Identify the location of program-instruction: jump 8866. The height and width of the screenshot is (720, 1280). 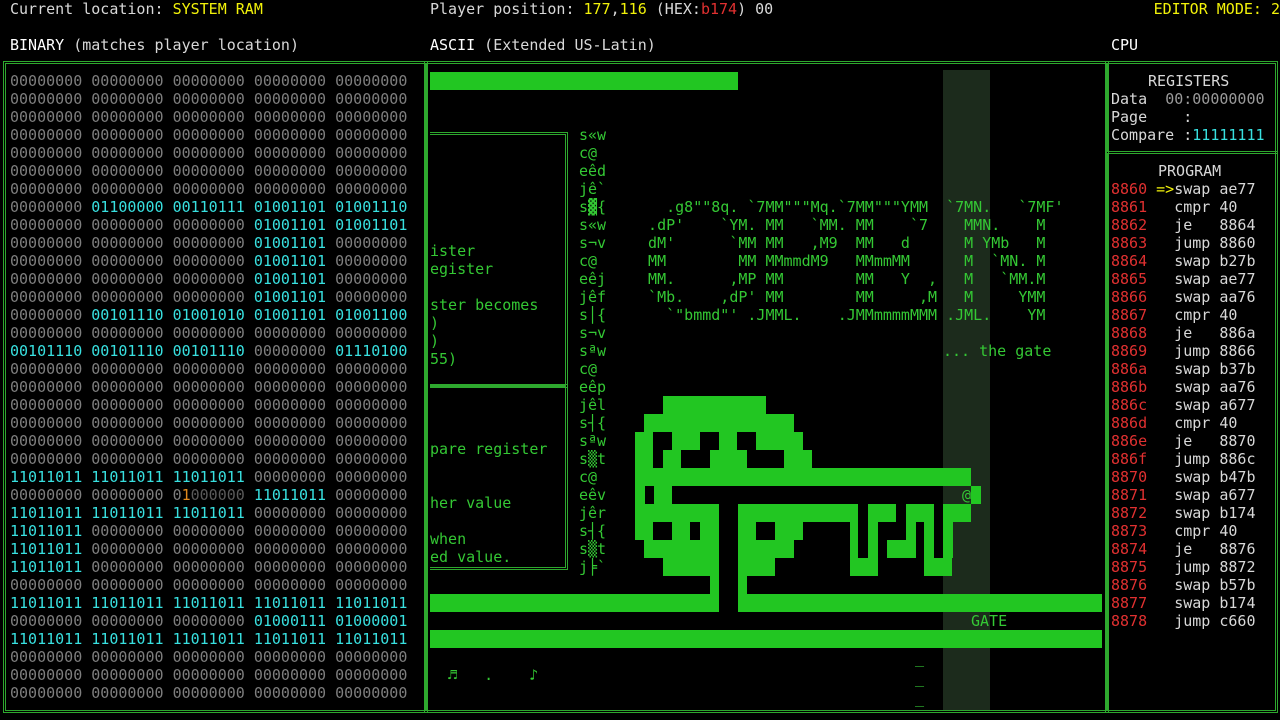
(1215, 351).